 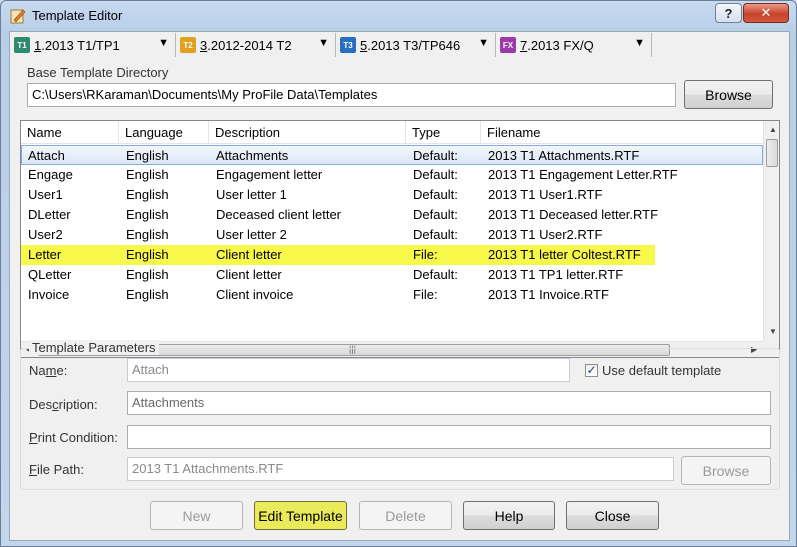 I want to click on scroll-up-icon: ▲, so click(x=773, y=129).